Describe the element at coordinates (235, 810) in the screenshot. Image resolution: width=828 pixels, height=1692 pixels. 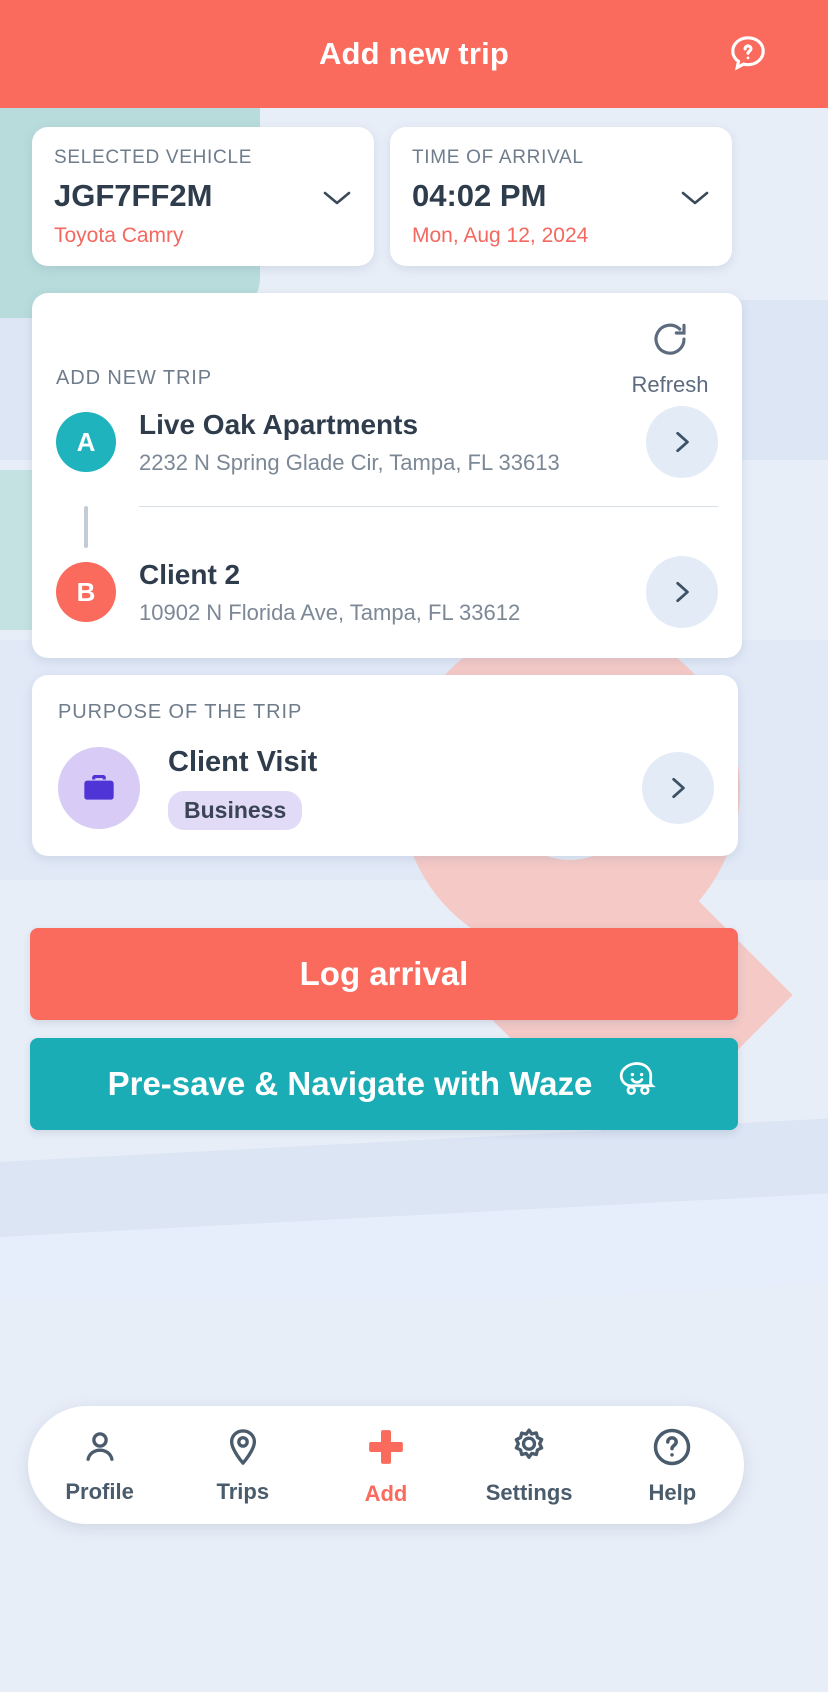
I see `status-badge: Business` at that location.